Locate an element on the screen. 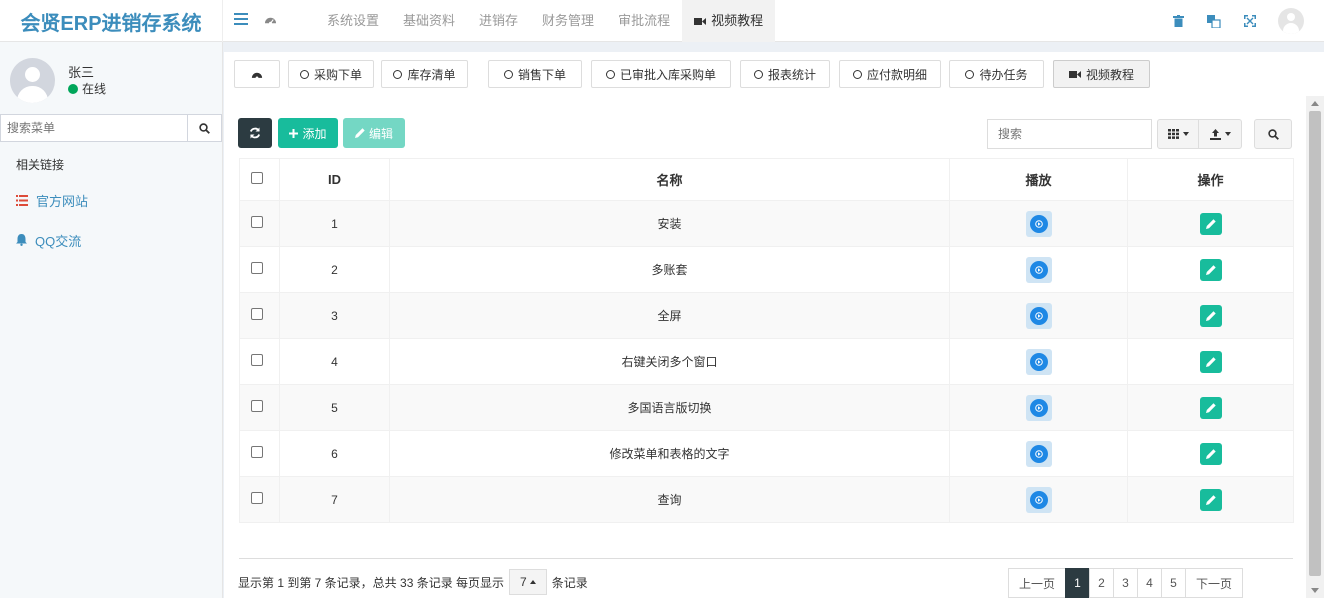 The width and height of the screenshot is (1324, 598). scroll-down-icon is located at coordinates (1315, 590).